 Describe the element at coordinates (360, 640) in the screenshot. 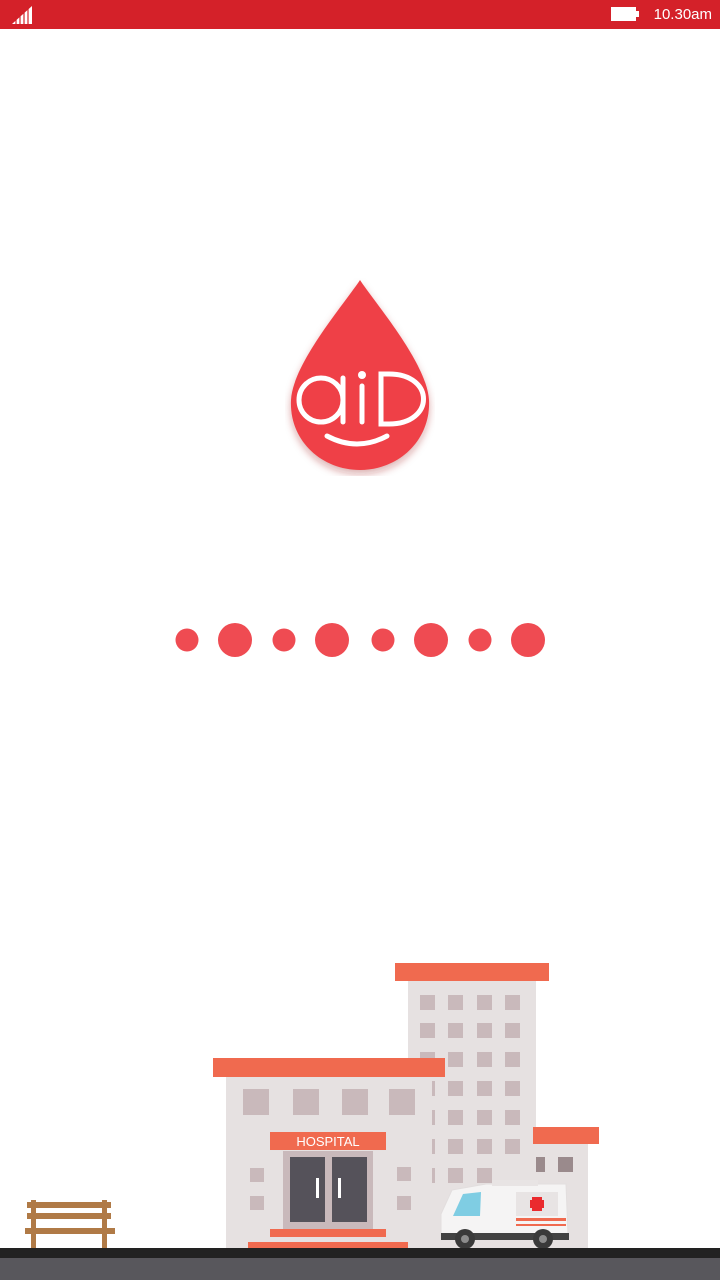

I see `loading-indicator` at that location.